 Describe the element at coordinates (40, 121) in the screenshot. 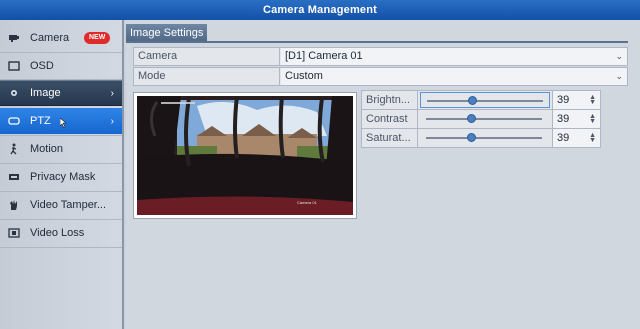

I see `sidebar-item-label: PTZ` at that location.